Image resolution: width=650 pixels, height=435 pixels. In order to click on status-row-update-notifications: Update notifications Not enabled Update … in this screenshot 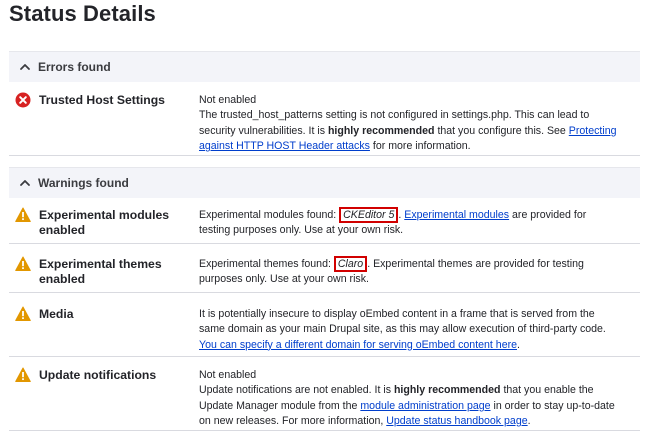, I will do `click(324, 399)`.